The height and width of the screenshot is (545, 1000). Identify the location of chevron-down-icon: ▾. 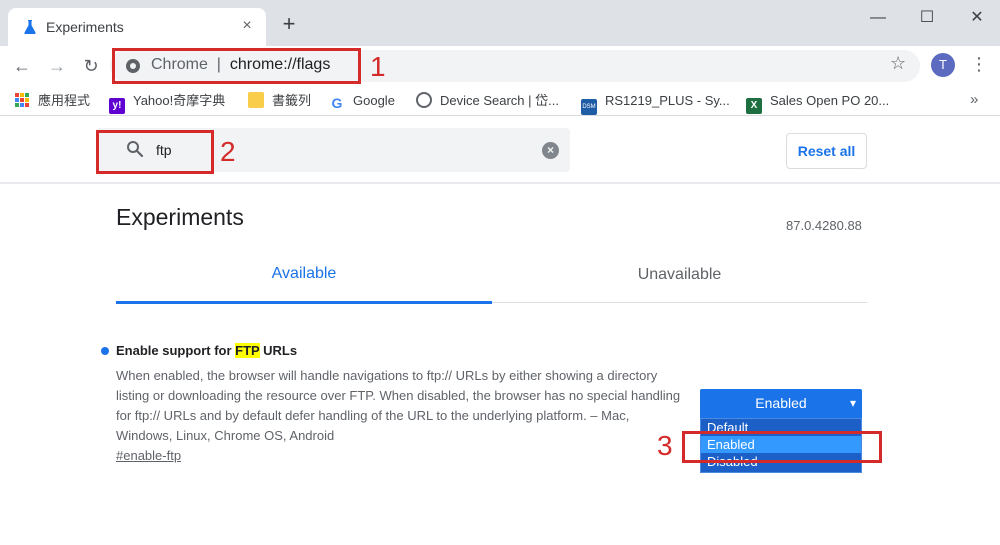
(852, 403).